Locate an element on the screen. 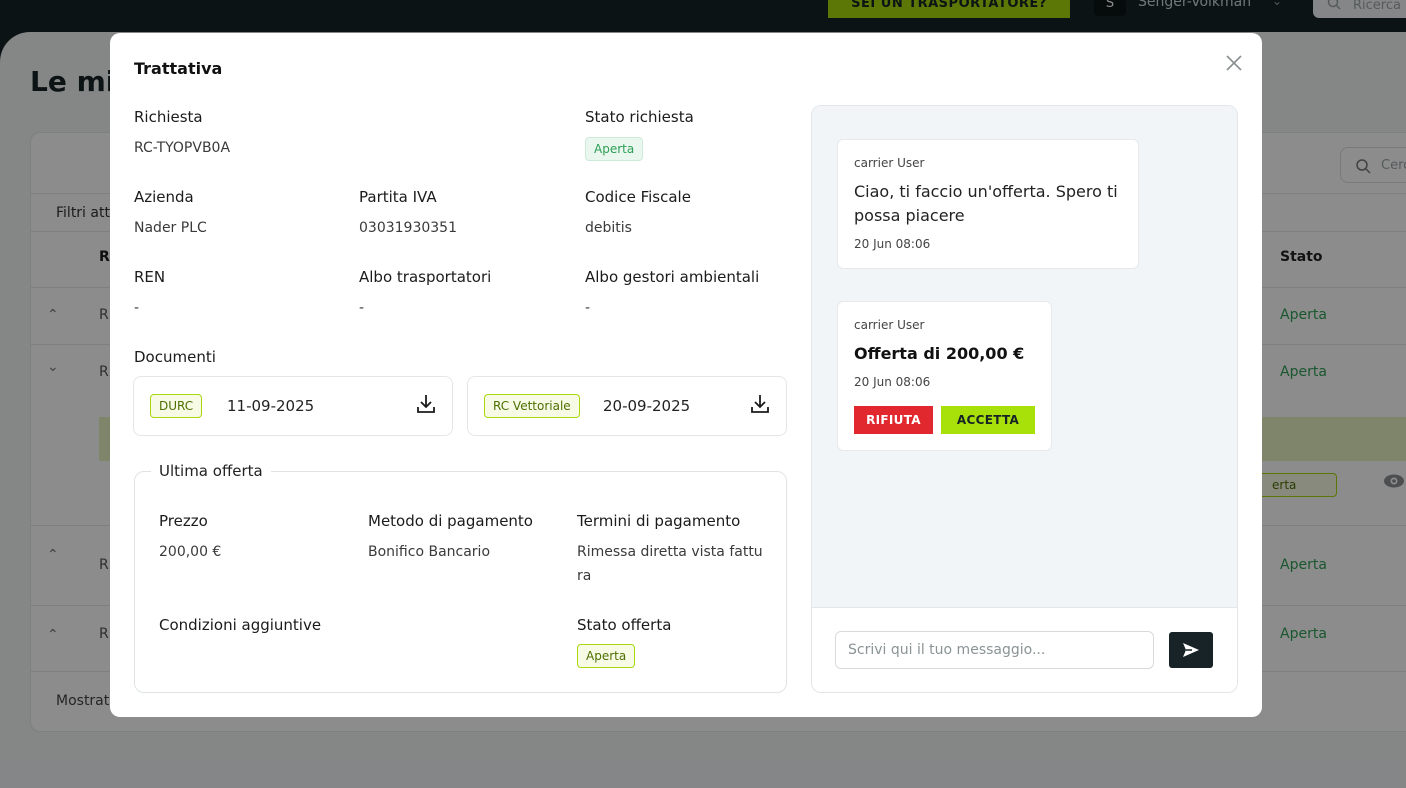 This screenshot has height=788, width=1406. payment-method-label: Metodo di pagamento is located at coordinates (450, 521).